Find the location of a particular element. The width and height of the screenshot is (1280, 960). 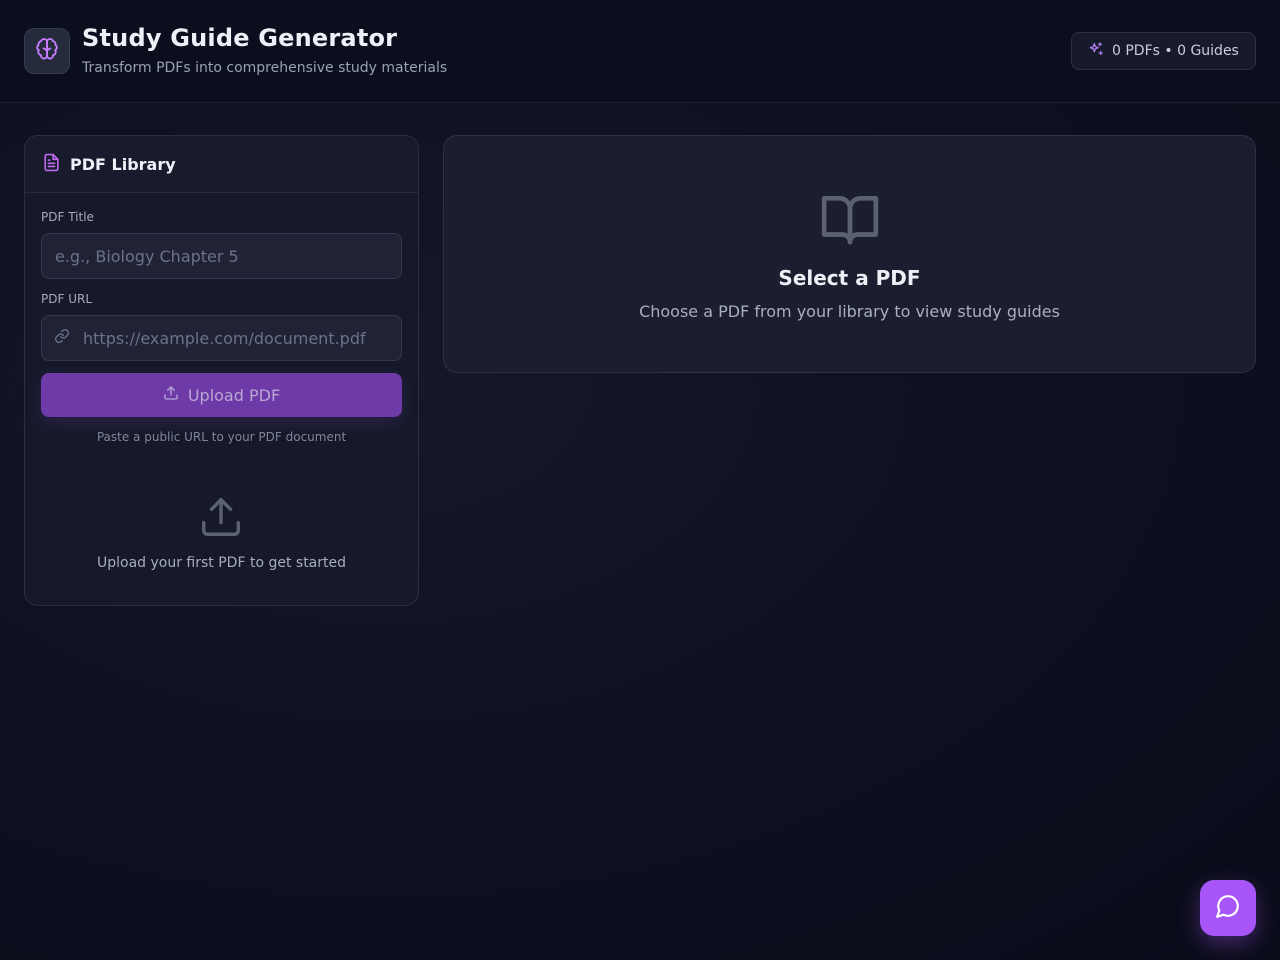

link-icon is located at coordinates (62, 338).